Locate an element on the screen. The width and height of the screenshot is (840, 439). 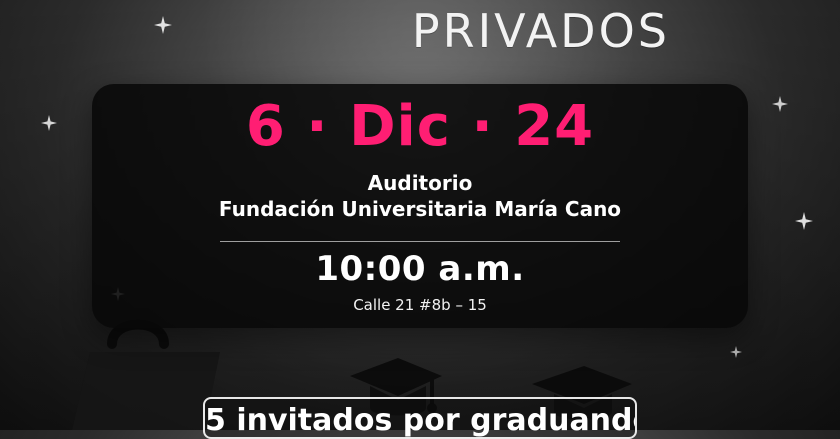
guests-badge: 5 invitados por graduando is located at coordinates (420, 418).